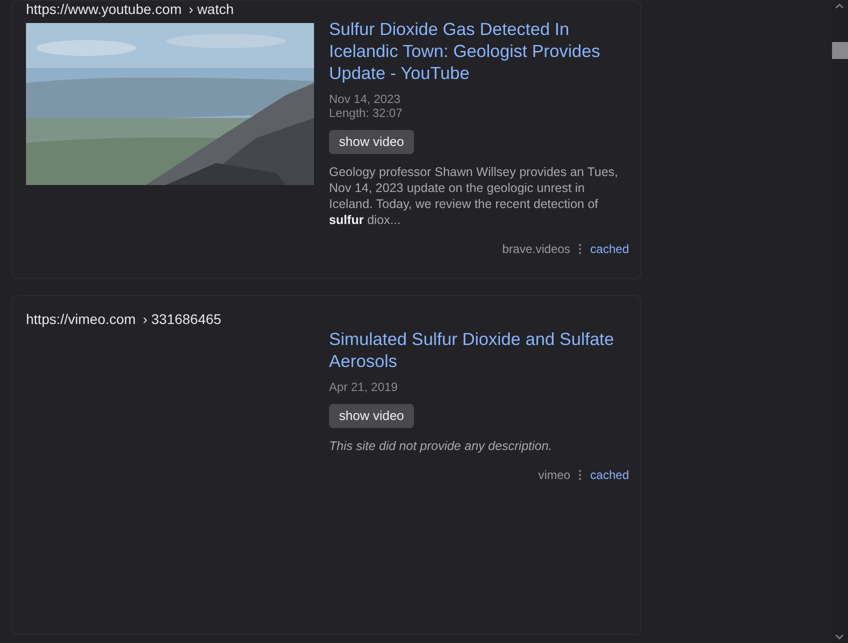 The width and height of the screenshot is (848, 643). What do you see at coordinates (840, 50) in the screenshot?
I see `scroll-thumb` at bounding box center [840, 50].